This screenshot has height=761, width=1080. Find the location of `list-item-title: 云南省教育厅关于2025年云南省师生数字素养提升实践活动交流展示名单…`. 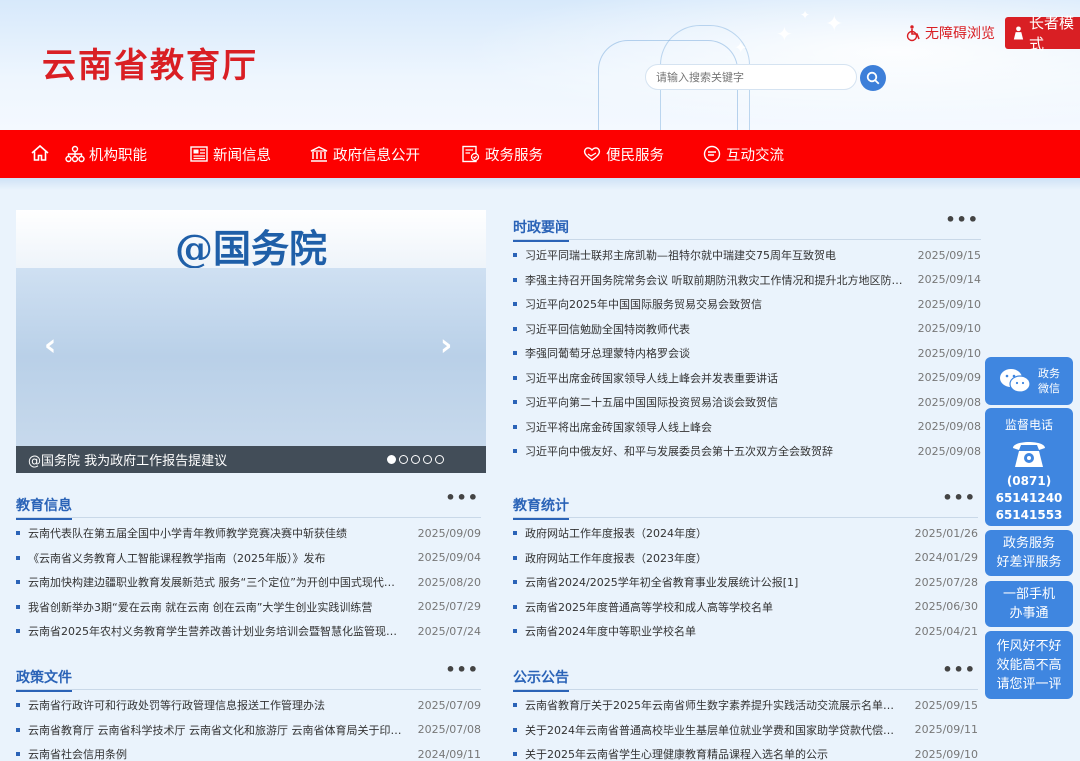

list-item-title: 云南省教育厅关于2025年云南省师生数字素养提升实践活动交流展示名单… is located at coordinates (720, 705).